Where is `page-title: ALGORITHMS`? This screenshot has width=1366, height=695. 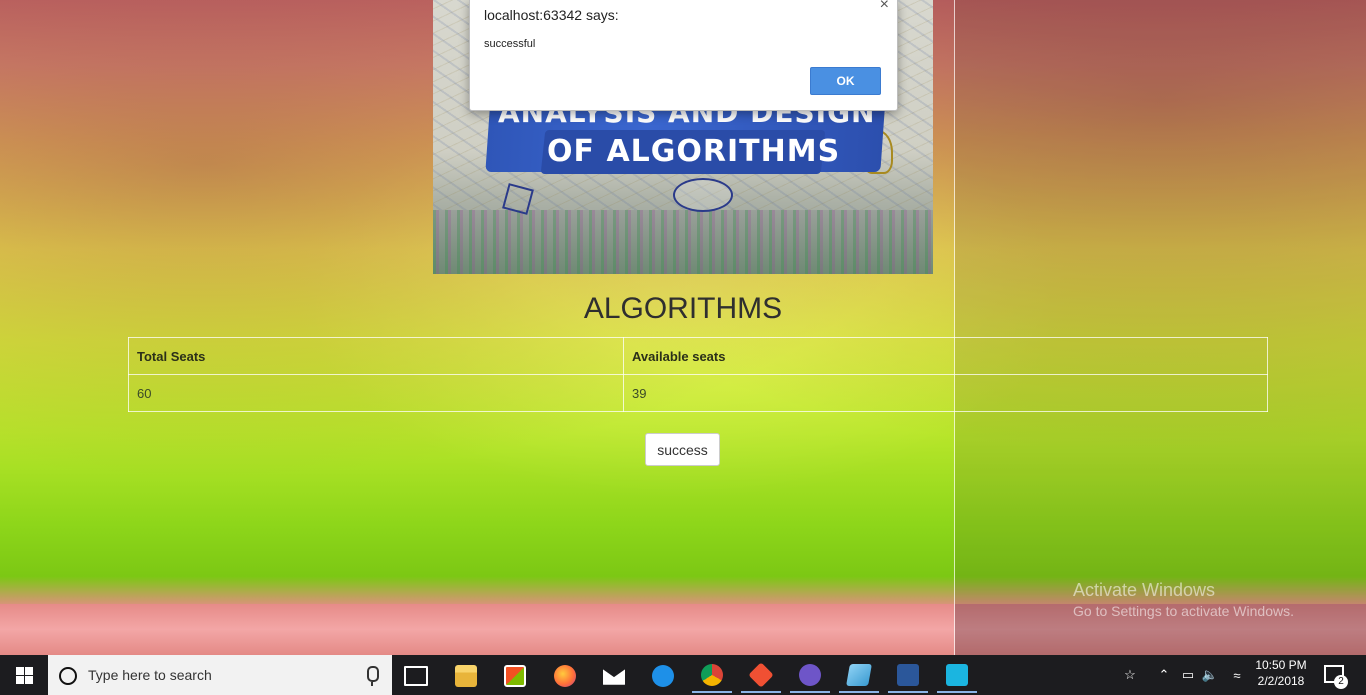
page-title: ALGORITHMS is located at coordinates (683, 308).